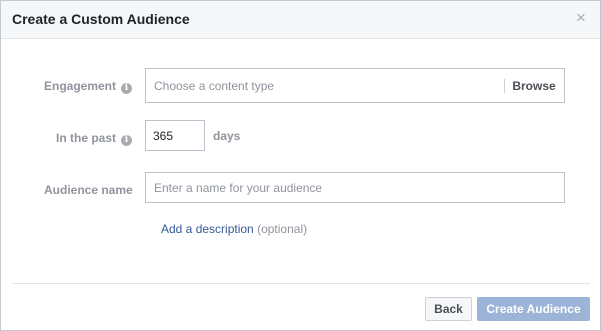  I want to click on close-icon: ×, so click(581, 17).